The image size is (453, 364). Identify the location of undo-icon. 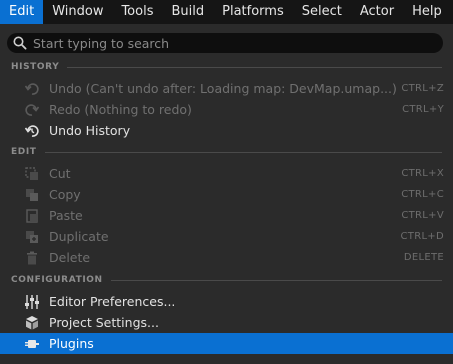
(31, 89).